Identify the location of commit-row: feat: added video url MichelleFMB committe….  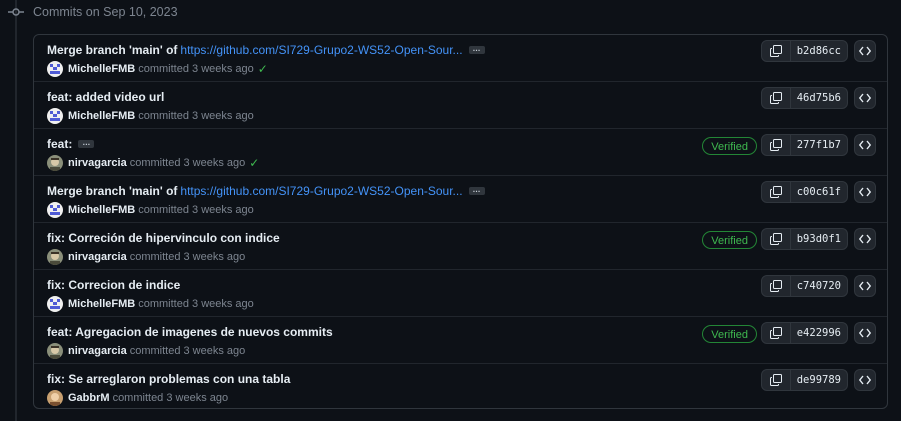
(460, 104).